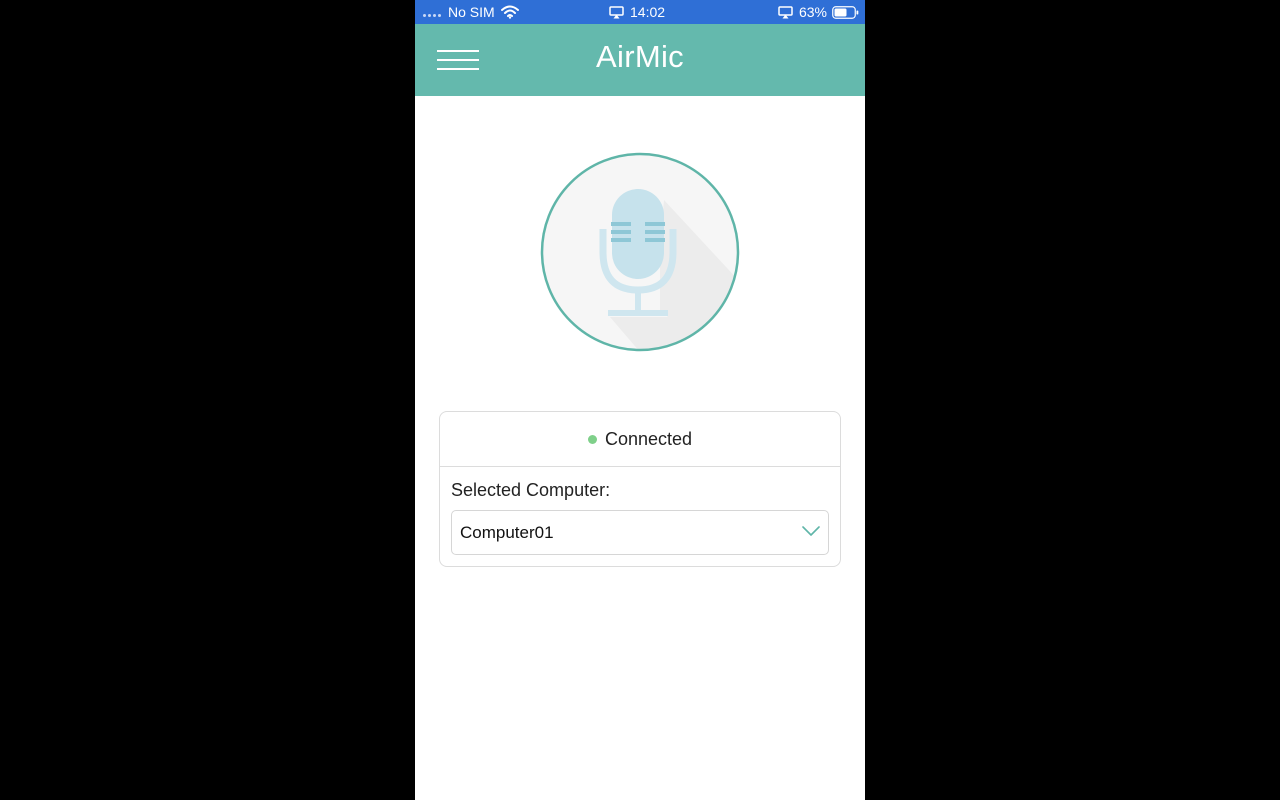 The width and height of the screenshot is (1280, 800). I want to click on connection-status: Connected, so click(640, 439).